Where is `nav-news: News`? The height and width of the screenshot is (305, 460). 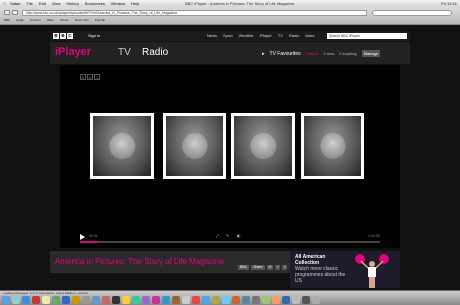 nav-news: News is located at coordinates (212, 36).